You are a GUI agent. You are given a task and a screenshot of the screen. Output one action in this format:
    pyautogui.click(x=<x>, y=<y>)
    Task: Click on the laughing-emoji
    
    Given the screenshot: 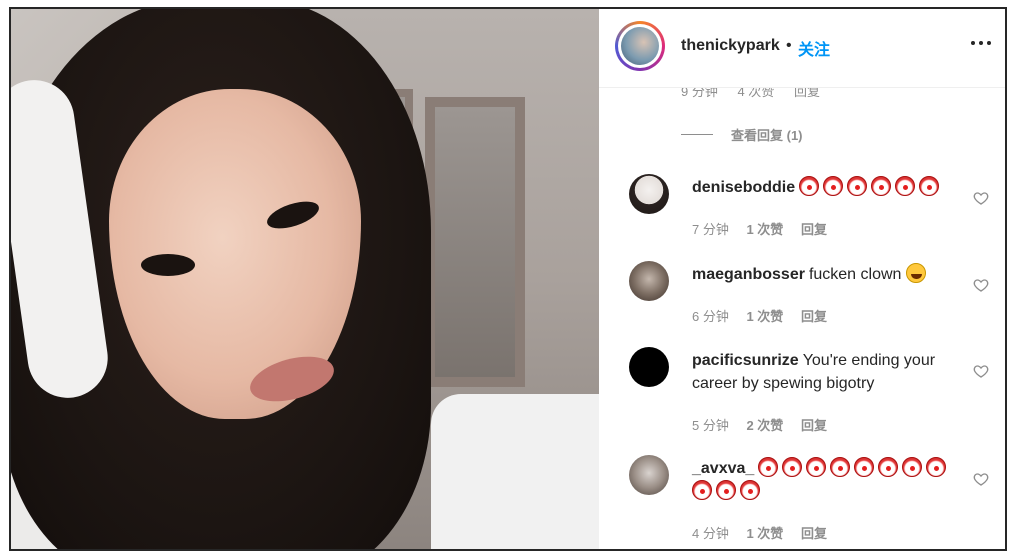 What is the action you would take?
    pyautogui.click(x=915, y=273)
    